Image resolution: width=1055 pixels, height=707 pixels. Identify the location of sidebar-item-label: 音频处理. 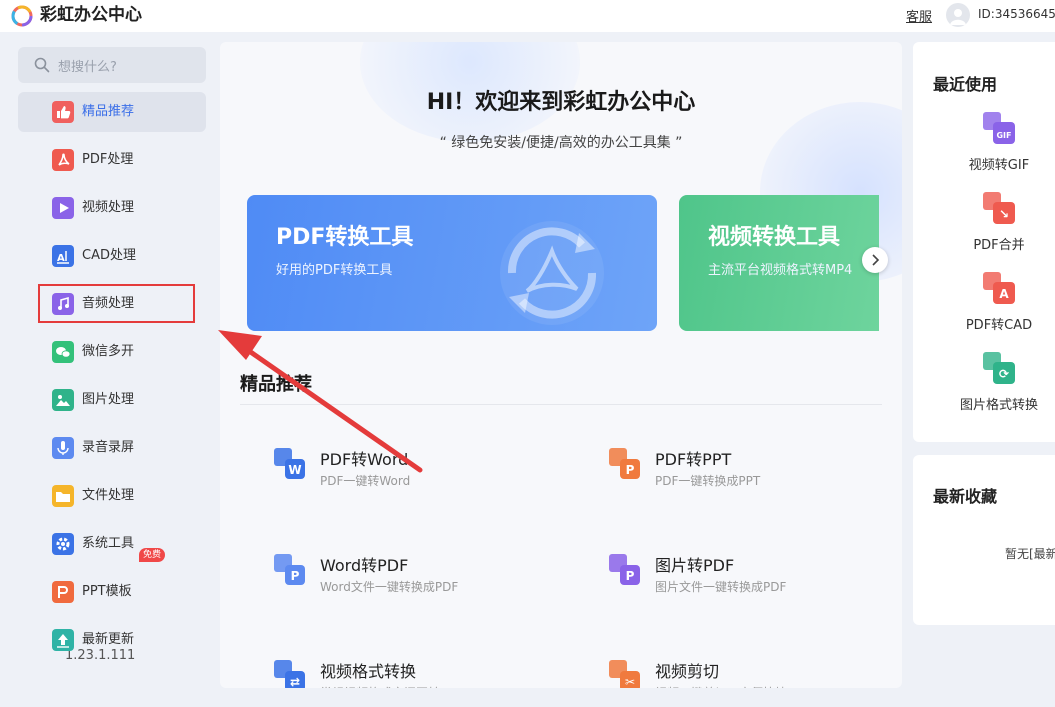
(108, 303).